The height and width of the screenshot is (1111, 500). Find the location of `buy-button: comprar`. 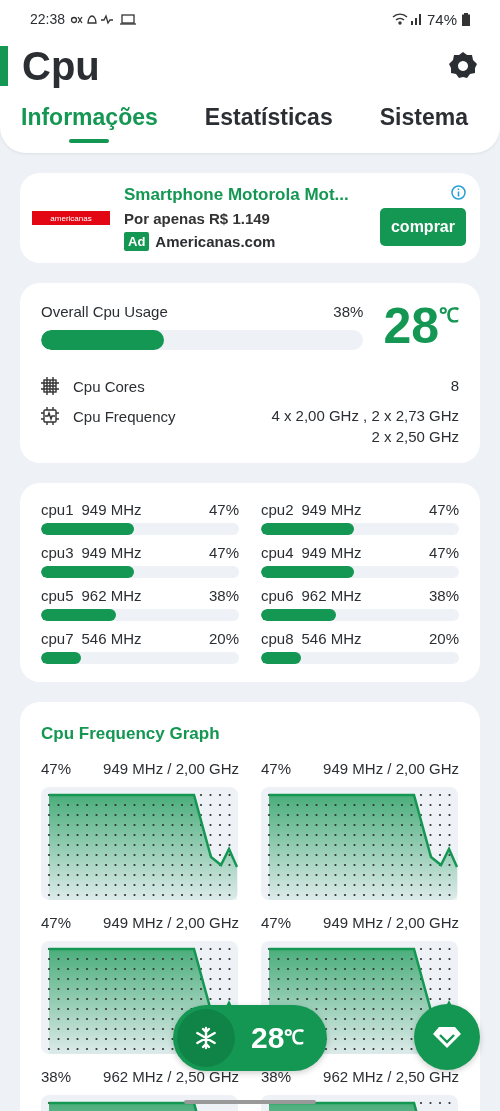

buy-button: comprar is located at coordinates (422, 227).